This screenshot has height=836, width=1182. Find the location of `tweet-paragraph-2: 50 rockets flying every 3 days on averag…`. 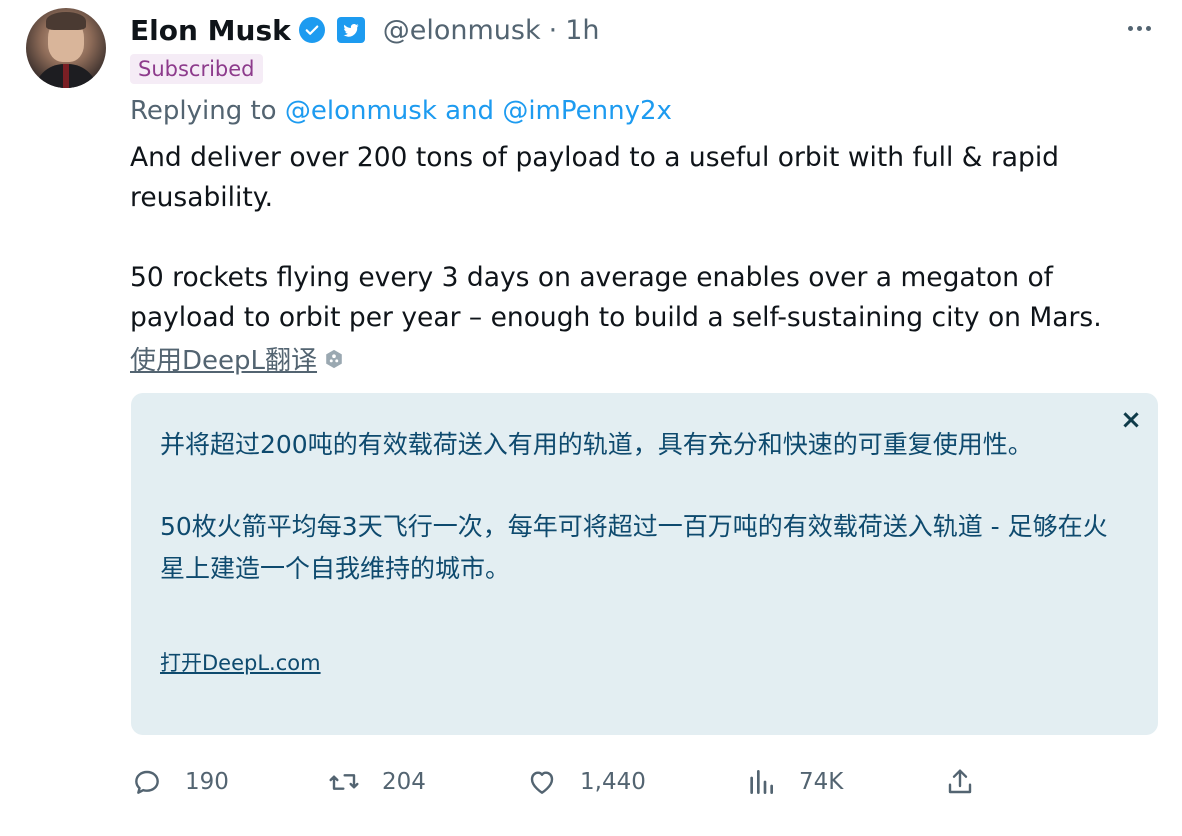

tweet-paragraph-2: 50 rockets flying every 3 days on averag… is located at coordinates (616, 297).